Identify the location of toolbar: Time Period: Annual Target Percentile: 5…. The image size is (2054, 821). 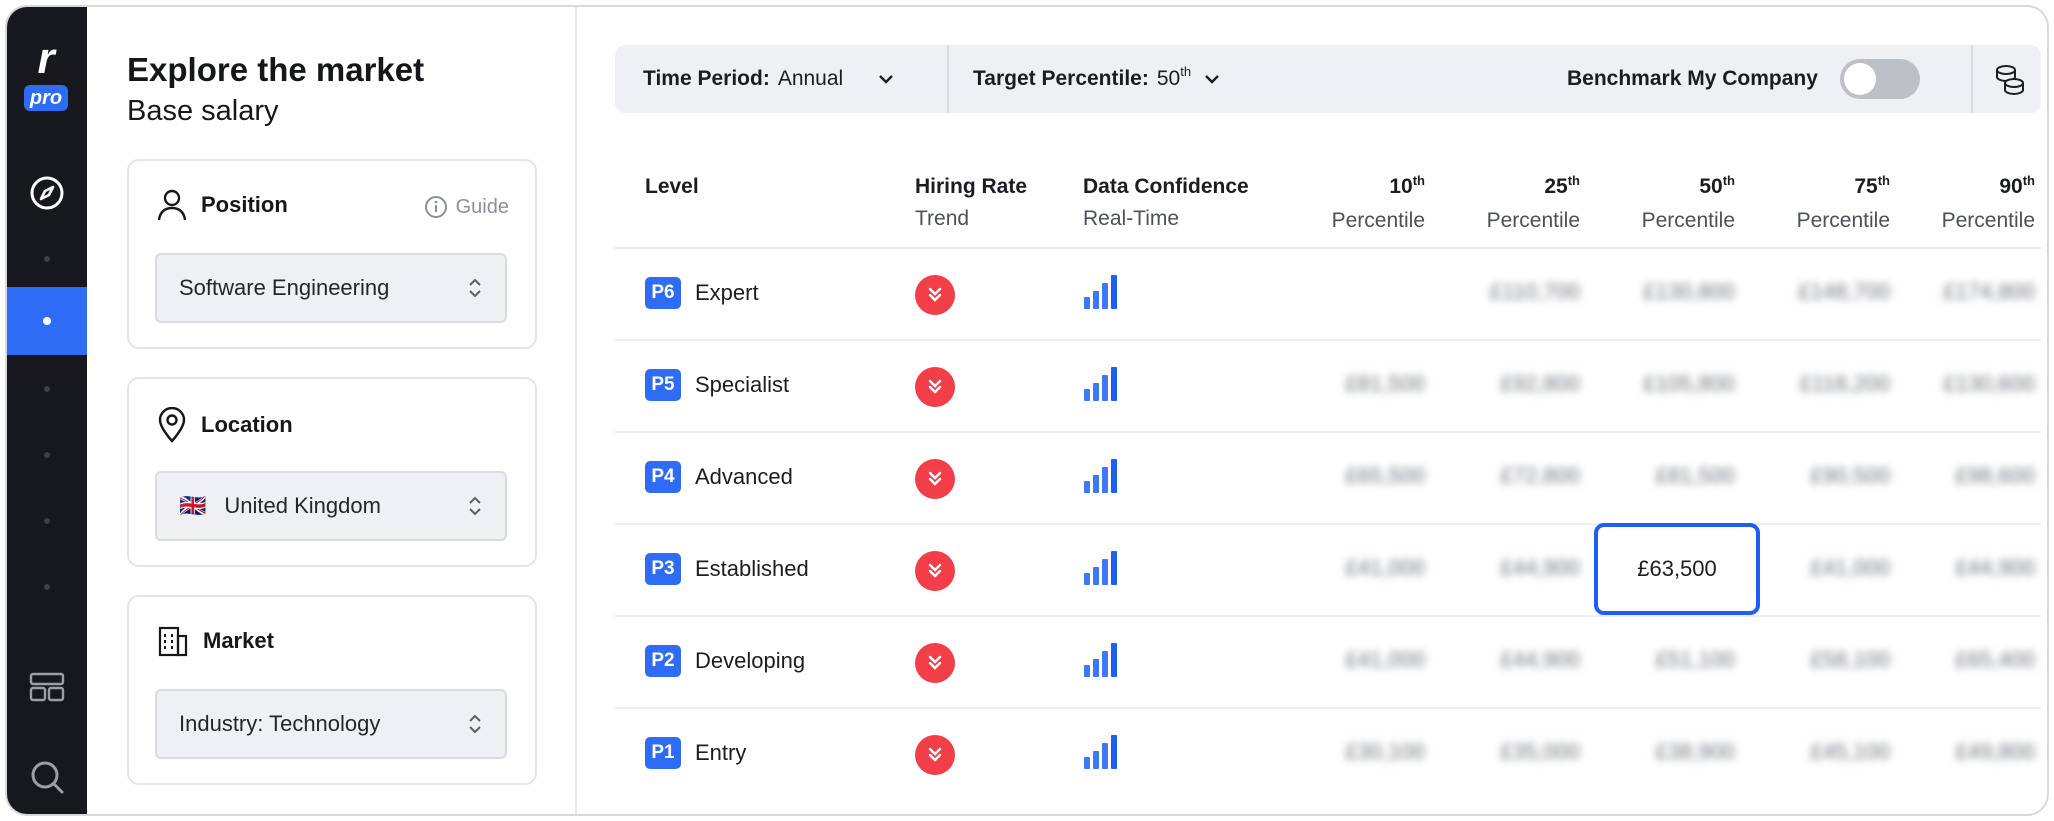
(1328, 79).